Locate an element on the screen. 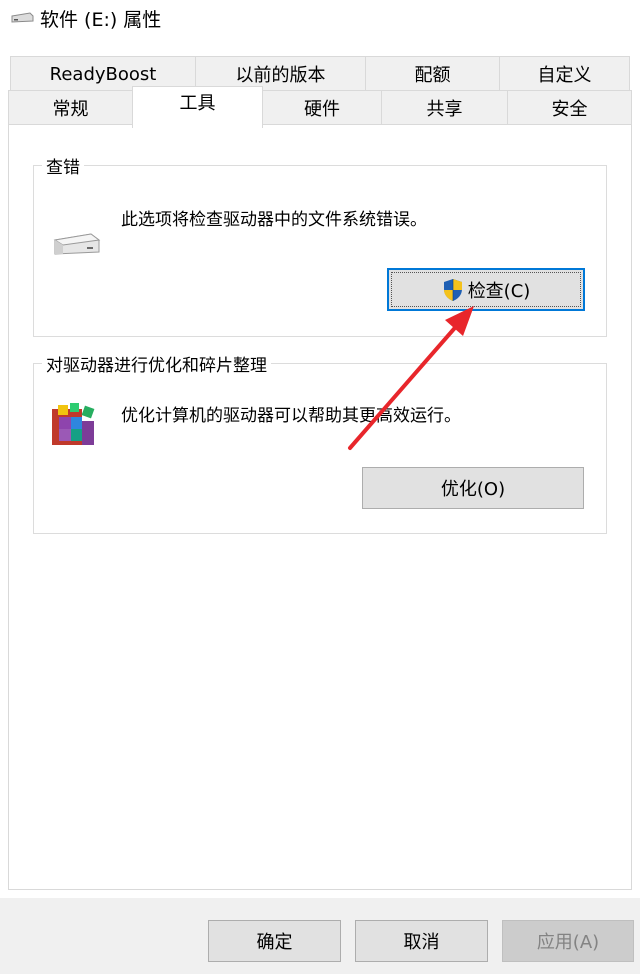 The width and height of the screenshot is (640, 974). optimize-button: 优化(O) is located at coordinates (473, 488).